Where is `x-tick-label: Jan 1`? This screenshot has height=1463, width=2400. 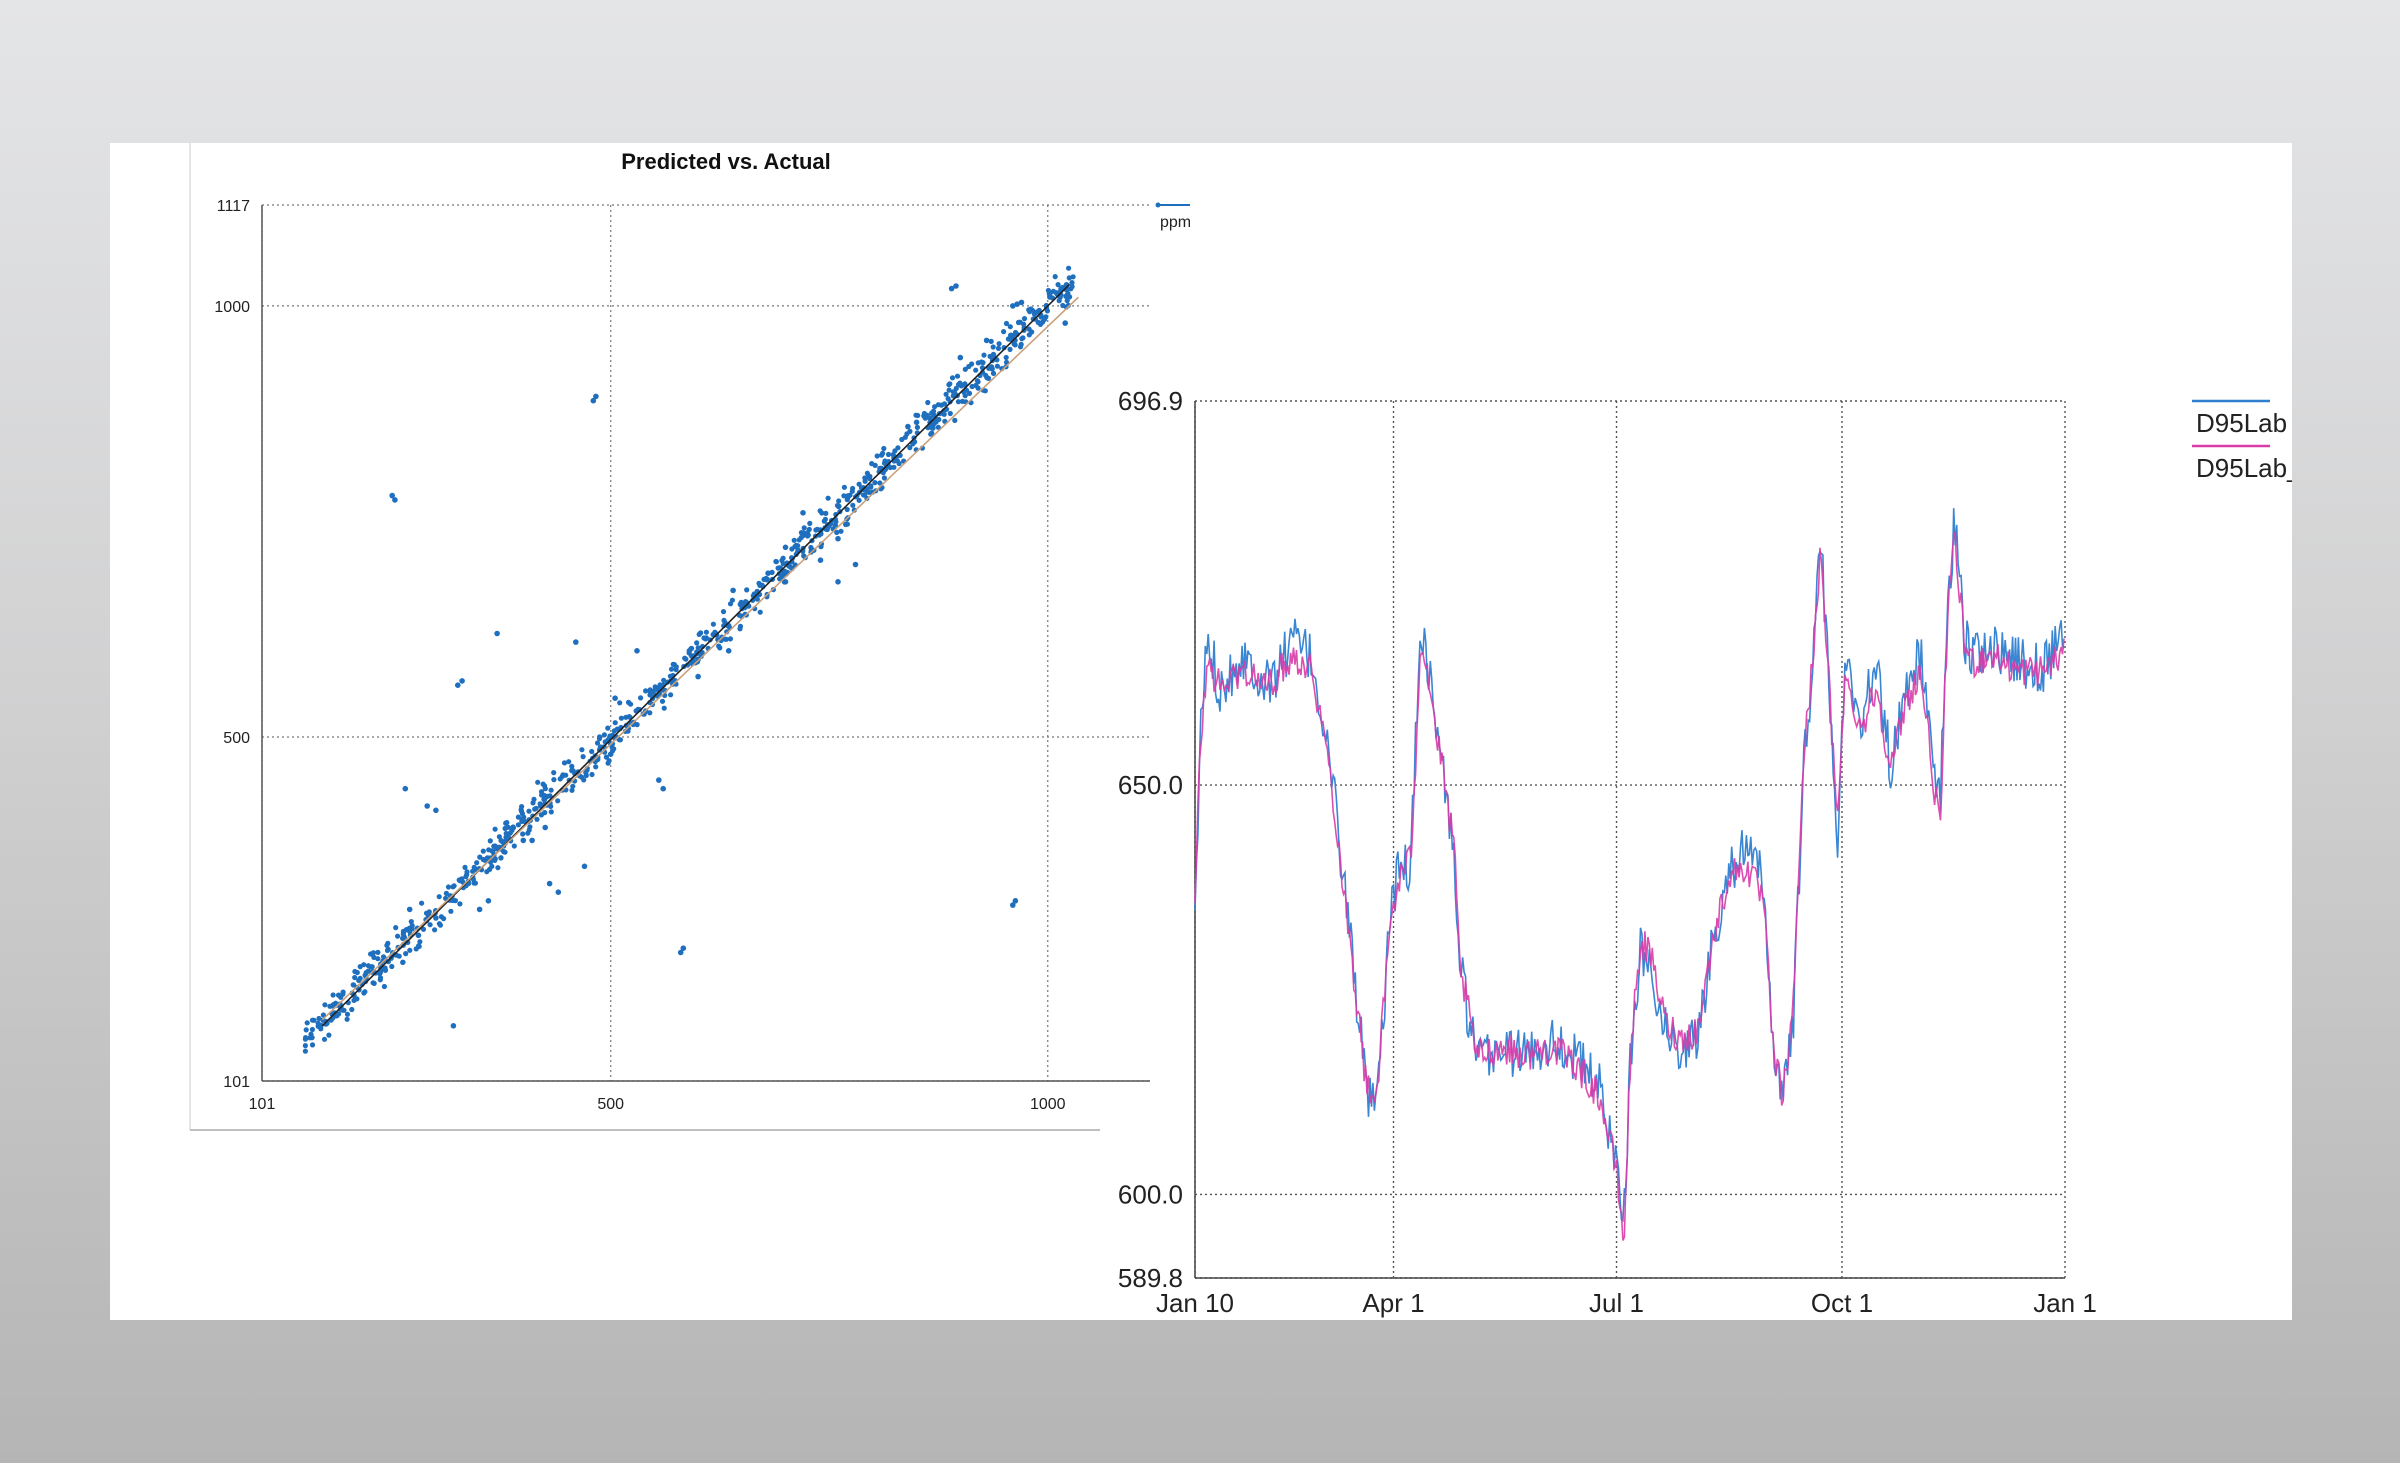 x-tick-label: Jan 1 is located at coordinates (2065, 1303).